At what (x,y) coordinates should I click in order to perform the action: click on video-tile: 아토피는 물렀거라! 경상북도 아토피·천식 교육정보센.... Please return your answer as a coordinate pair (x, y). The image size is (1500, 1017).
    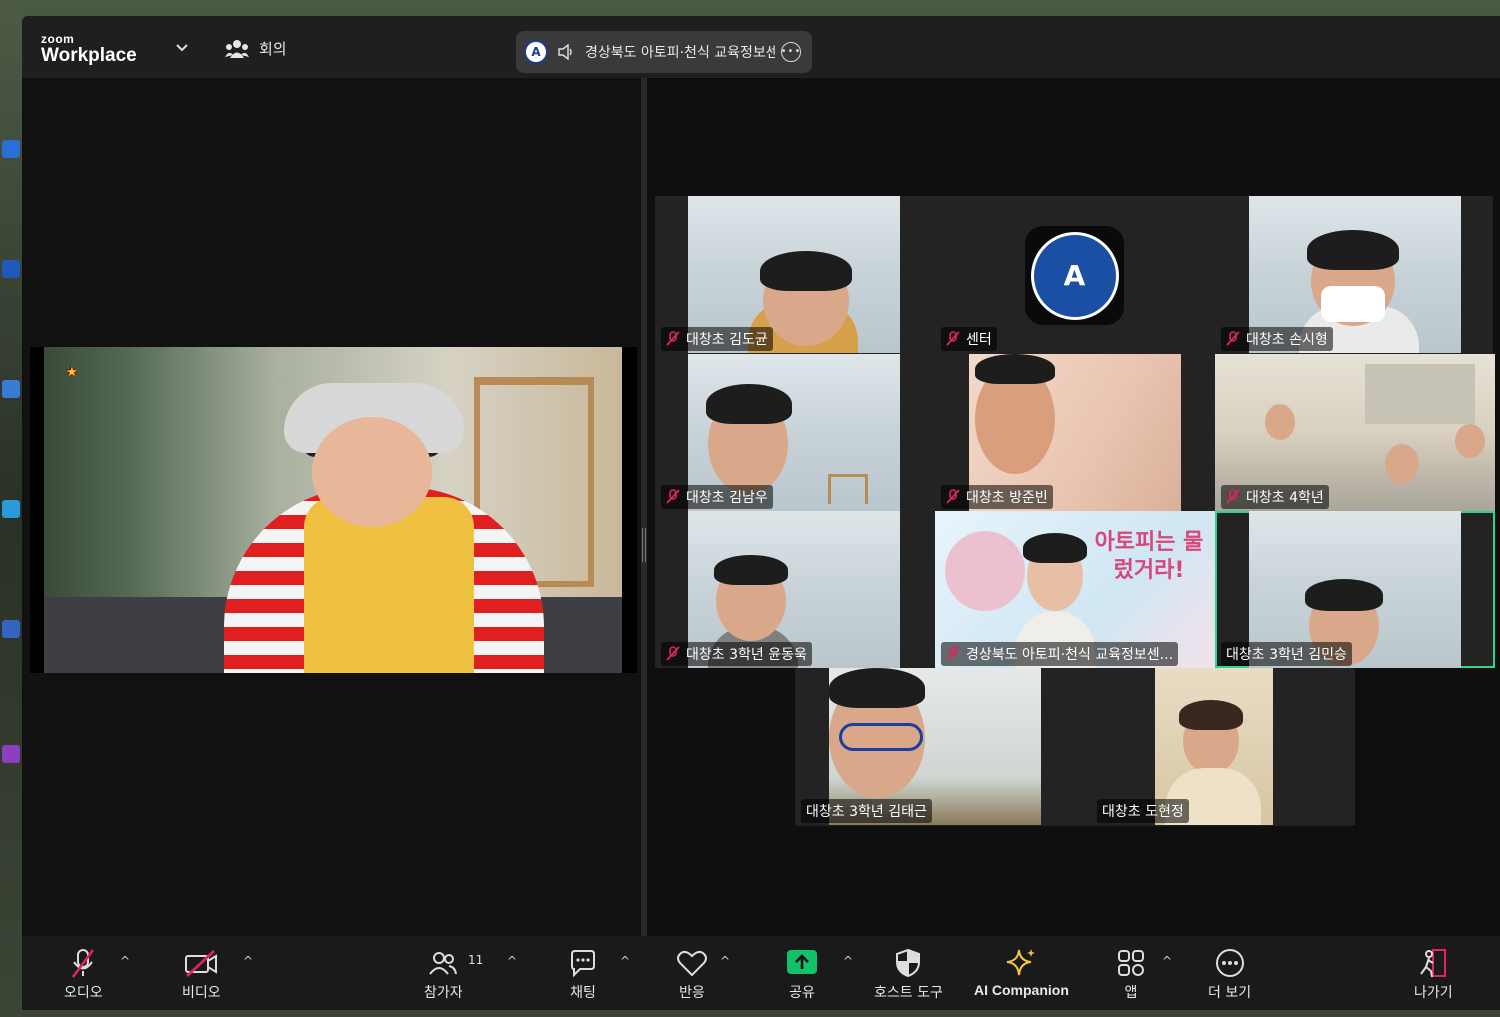
    Looking at the image, I should click on (1075, 589).